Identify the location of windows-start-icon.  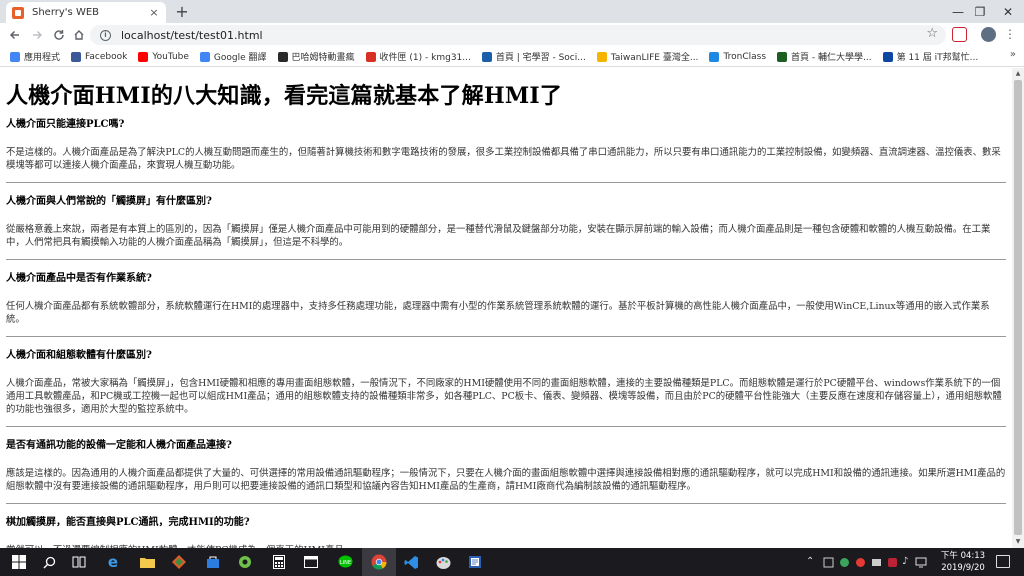
(19, 562).